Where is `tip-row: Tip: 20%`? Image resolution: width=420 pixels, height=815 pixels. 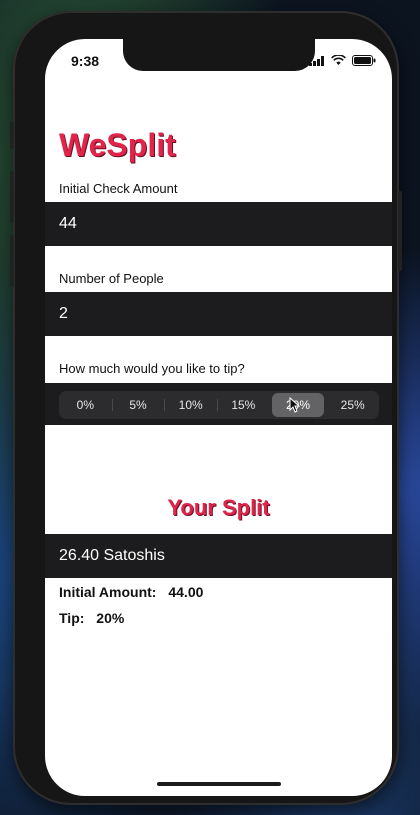 tip-row: Tip: 20% is located at coordinates (95, 618).